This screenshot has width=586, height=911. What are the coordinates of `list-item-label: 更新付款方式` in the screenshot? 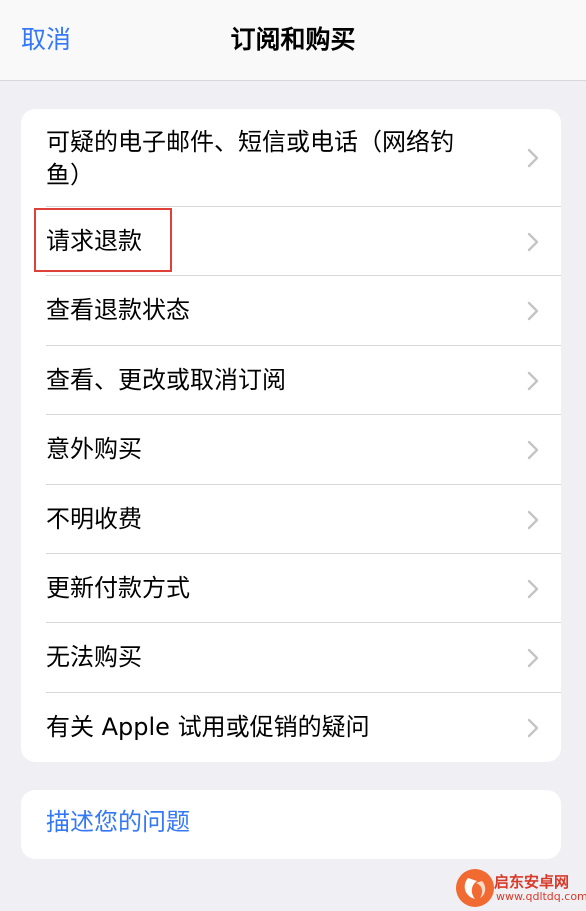 It's located at (118, 588).